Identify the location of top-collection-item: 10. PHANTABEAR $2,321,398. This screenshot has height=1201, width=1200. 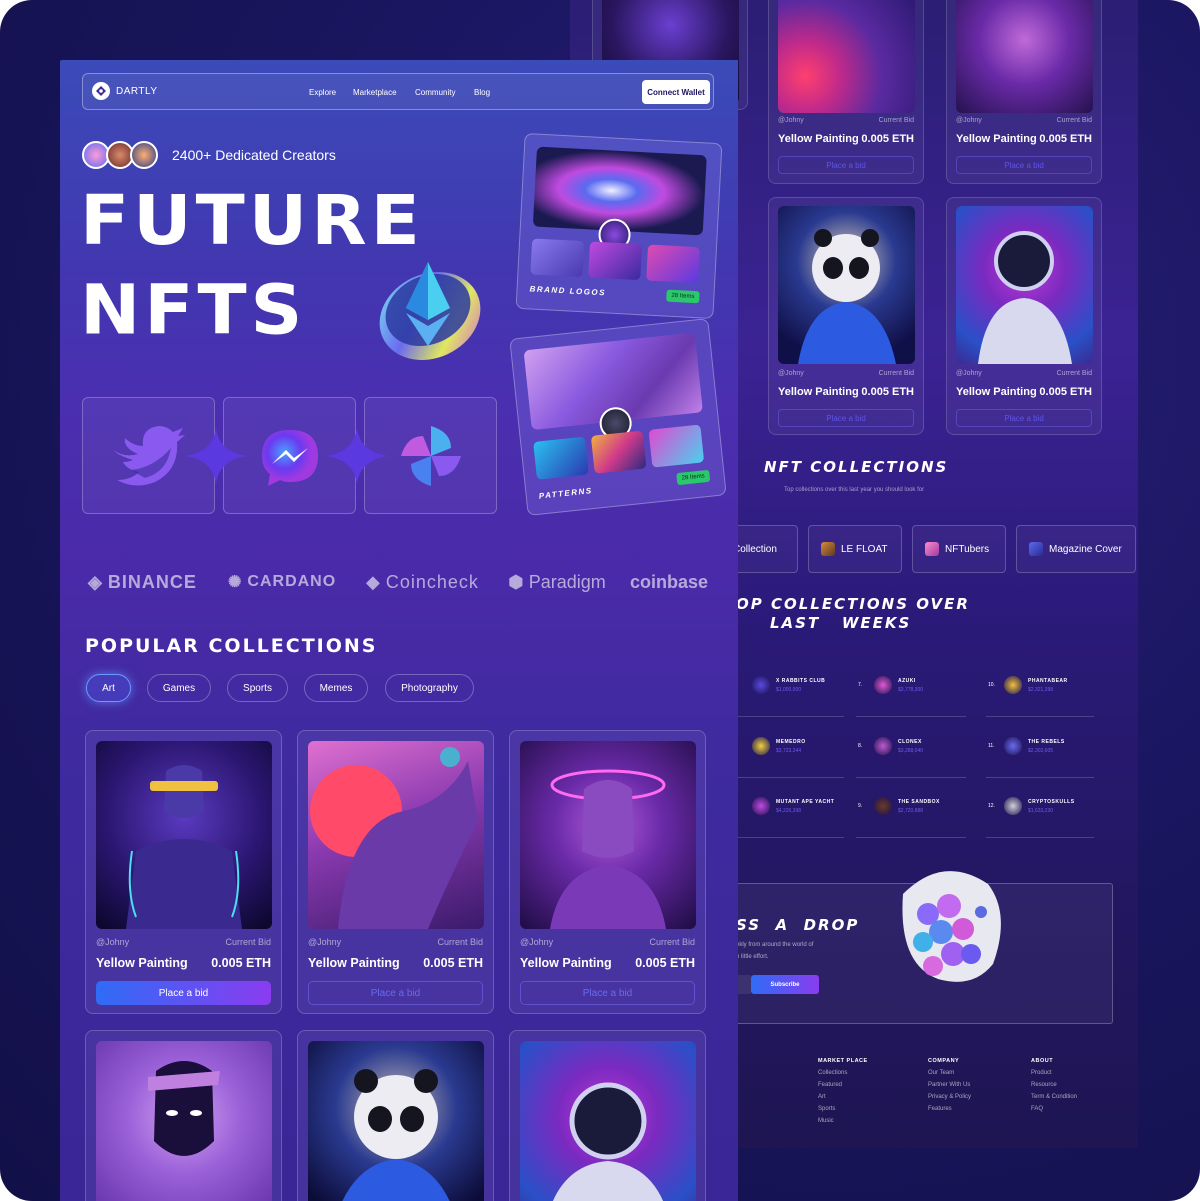
(1028, 685).